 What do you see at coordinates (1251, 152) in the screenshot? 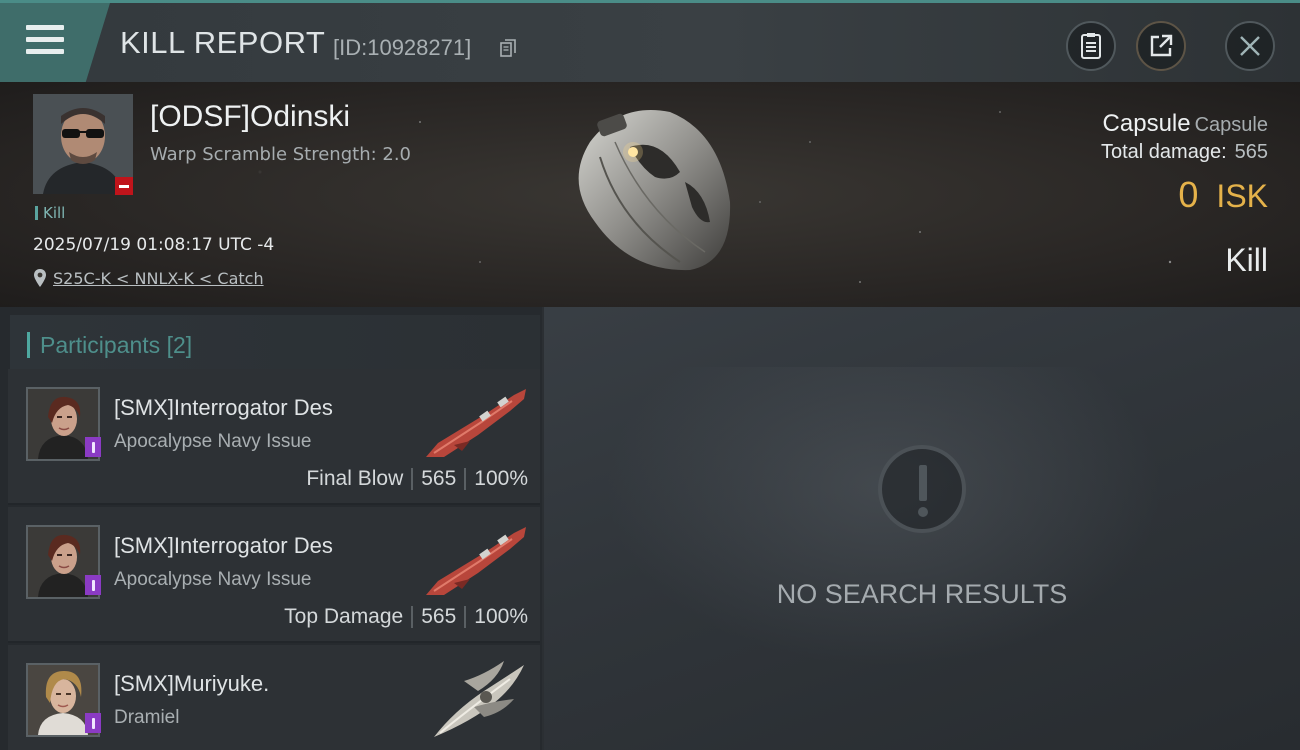
I see `total-damage-value: 565` at bounding box center [1251, 152].